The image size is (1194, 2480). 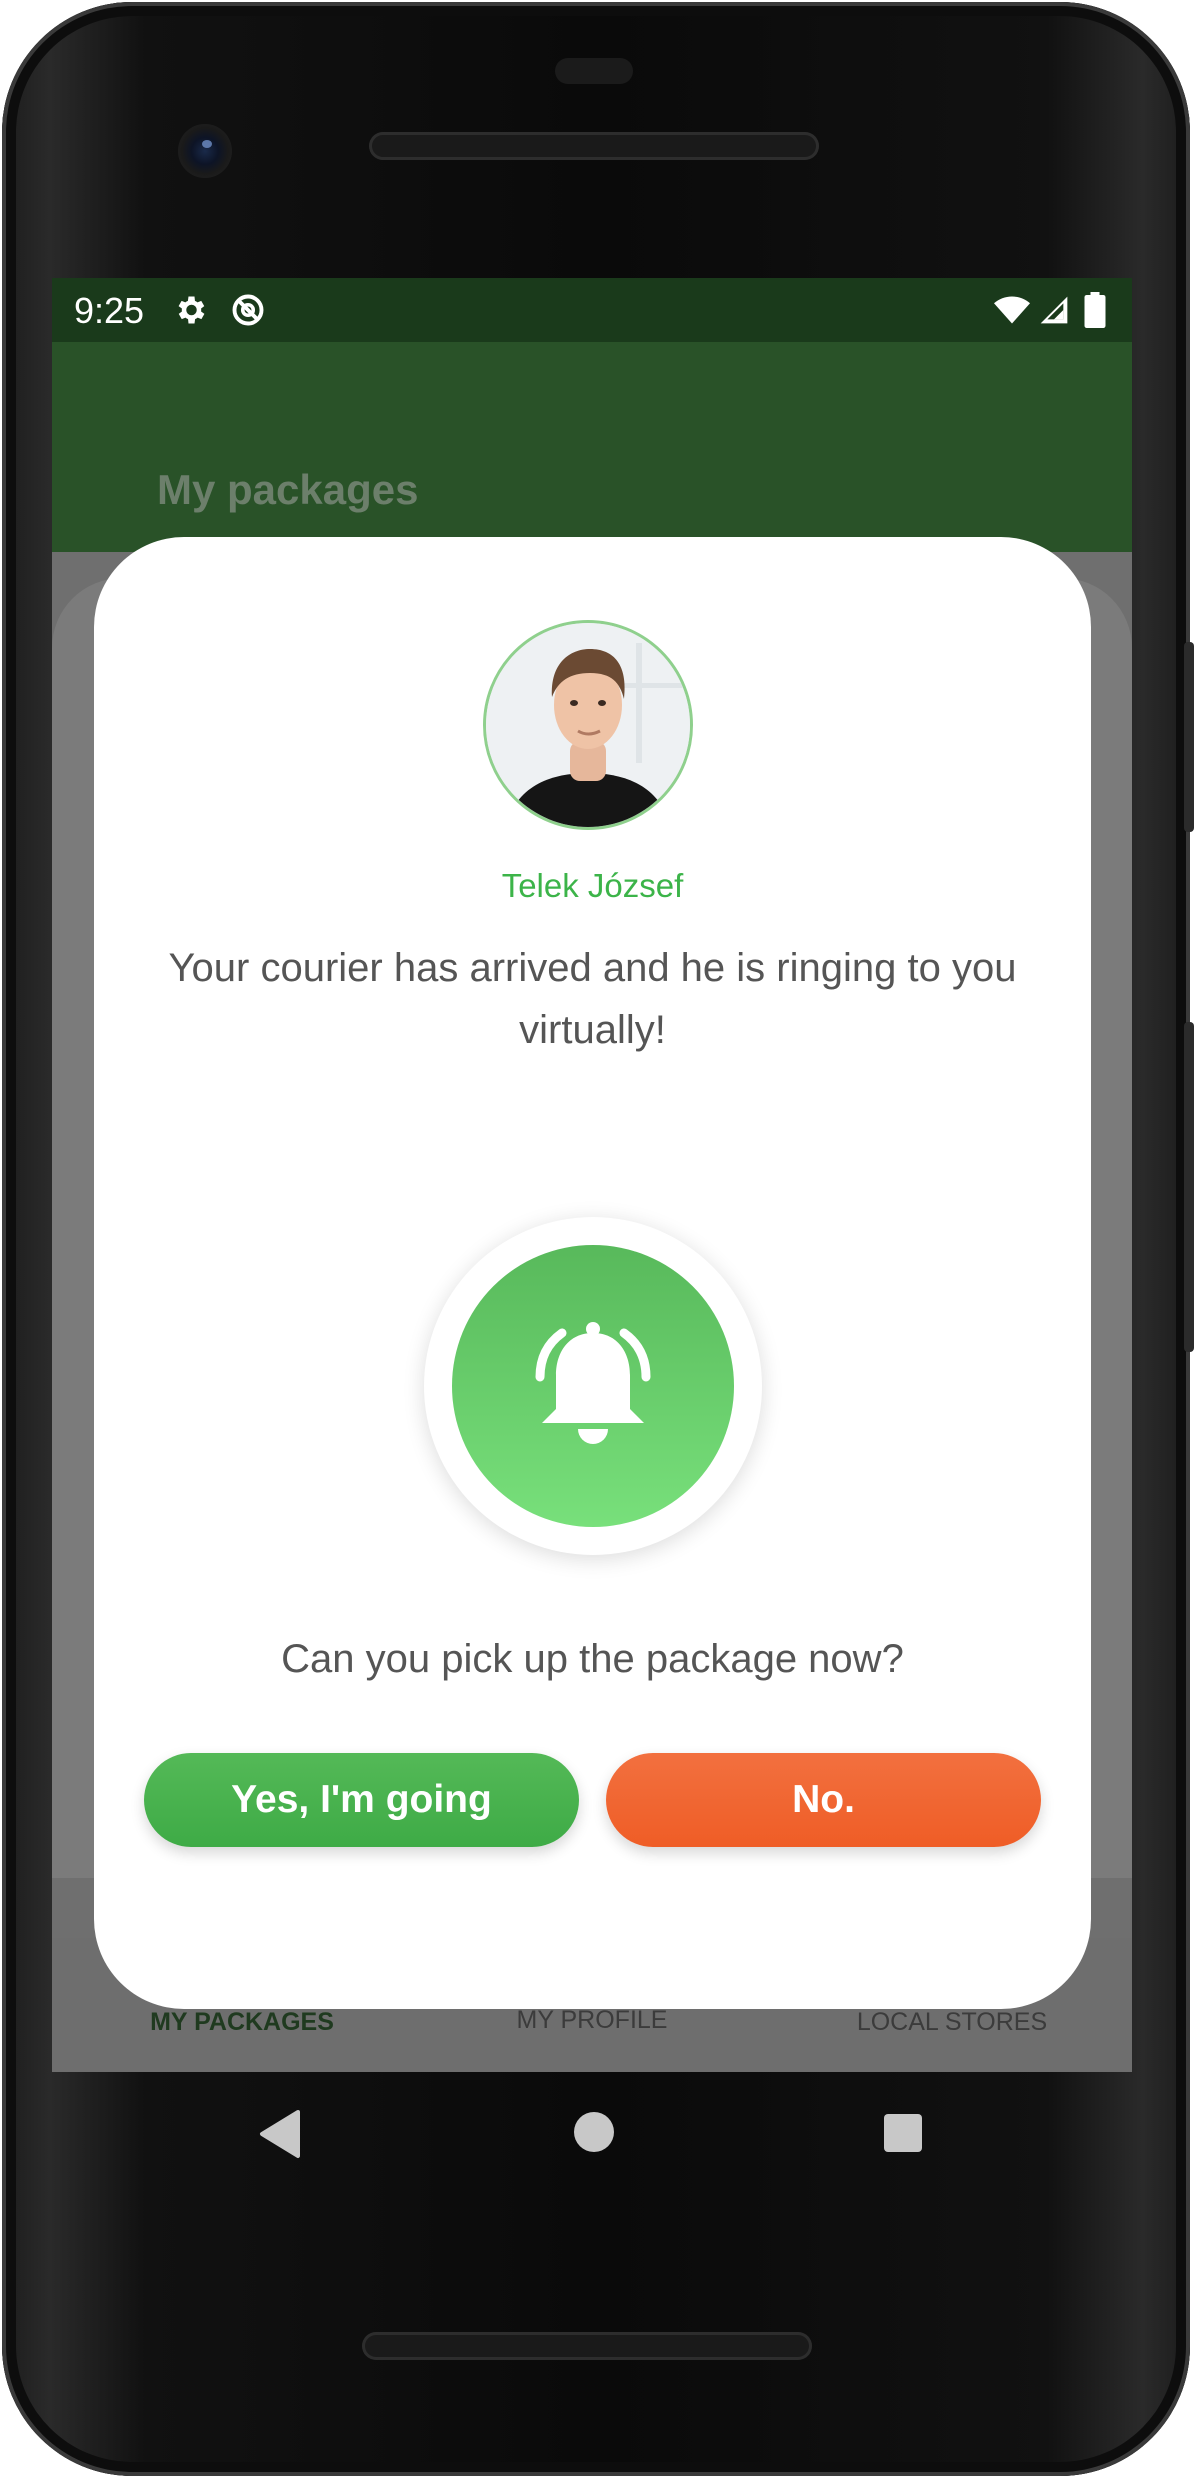 What do you see at coordinates (1189, 737) in the screenshot?
I see `power-button` at bounding box center [1189, 737].